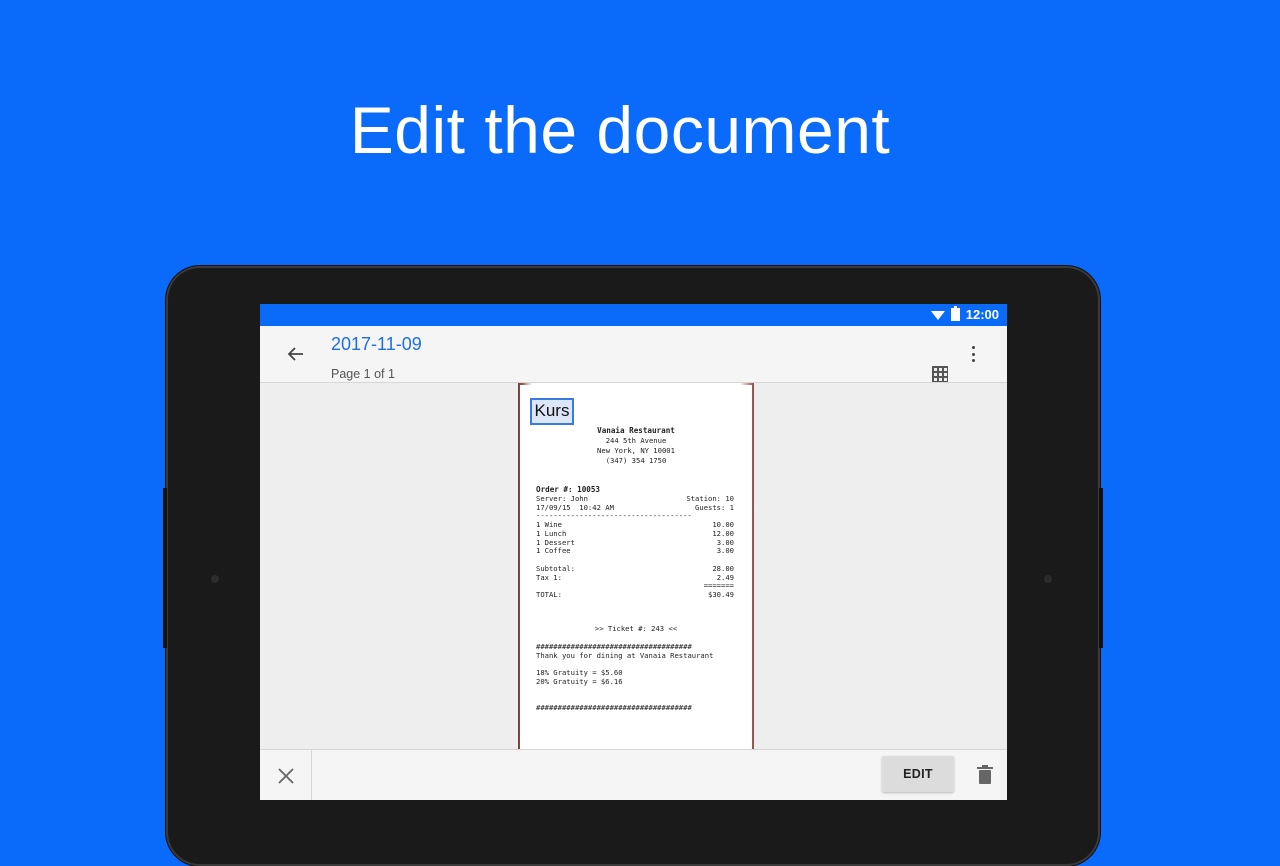 Image resolution: width=1280 pixels, height=866 pixels. I want to click on page-indicator: Page 1 of 1, so click(363, 374).